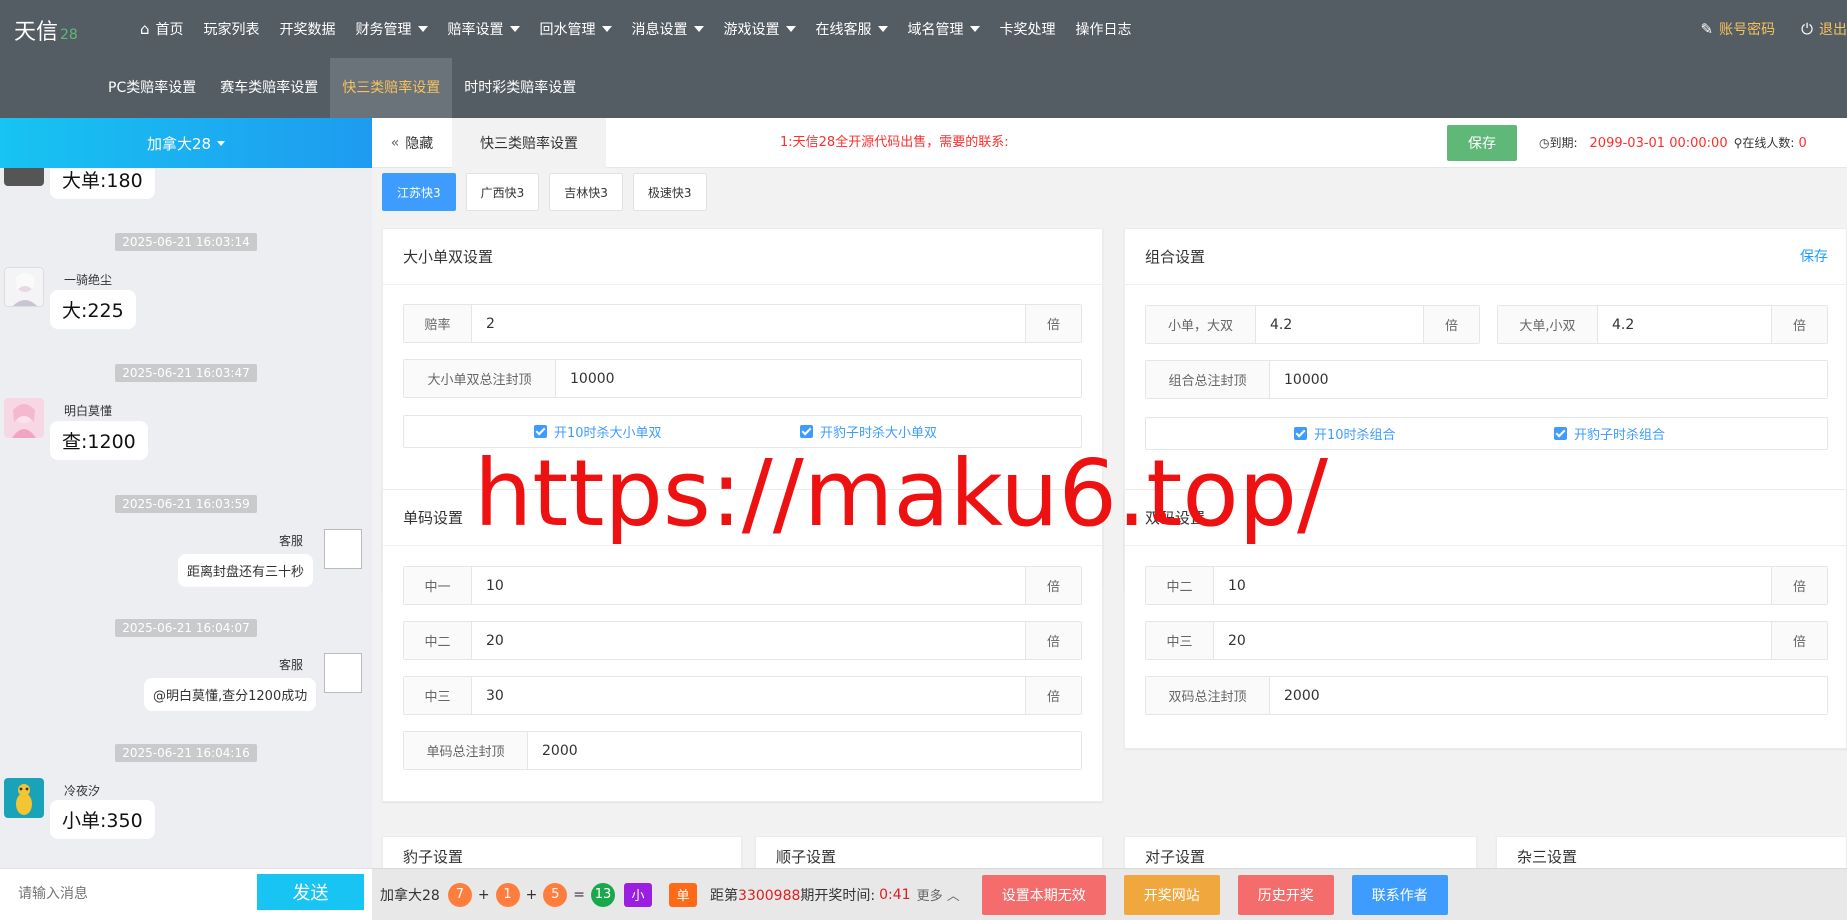  What do you see at coordinates (46, 30) in the screenshot?
I see `app-logo: 天信 28` at bounding box center [46, 30].